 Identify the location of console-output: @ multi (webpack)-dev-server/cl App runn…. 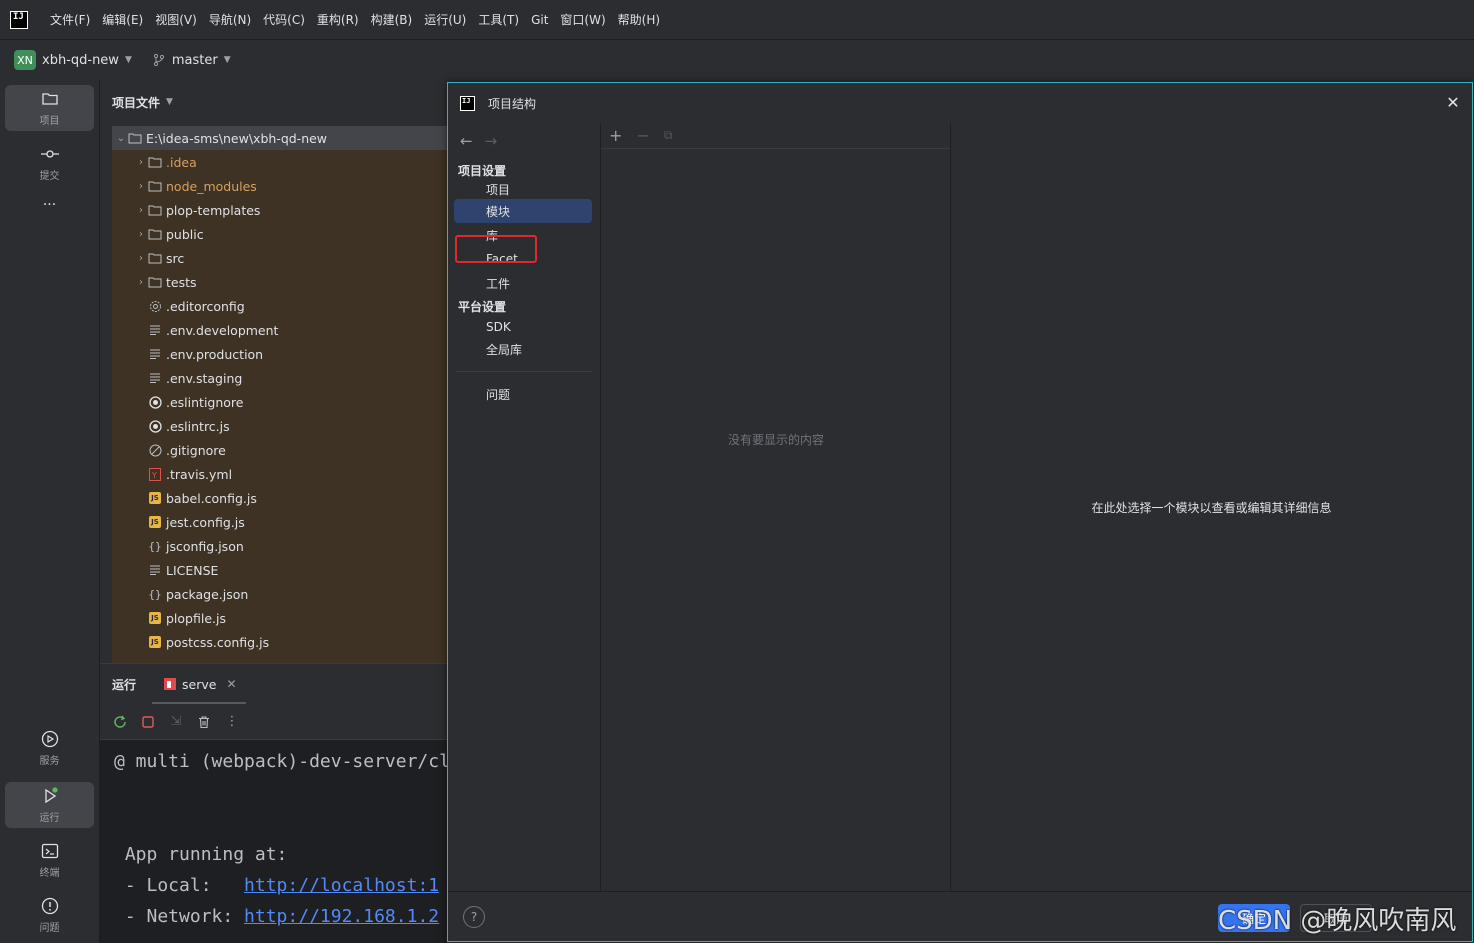
(274, 836).